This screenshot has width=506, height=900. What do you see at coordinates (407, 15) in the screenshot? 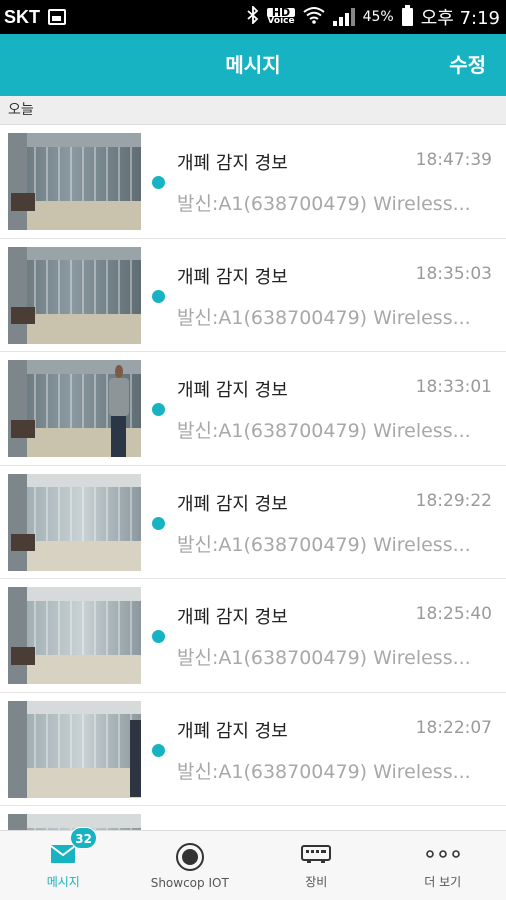
I see `battery-icon` at bounding box center [407, 15].